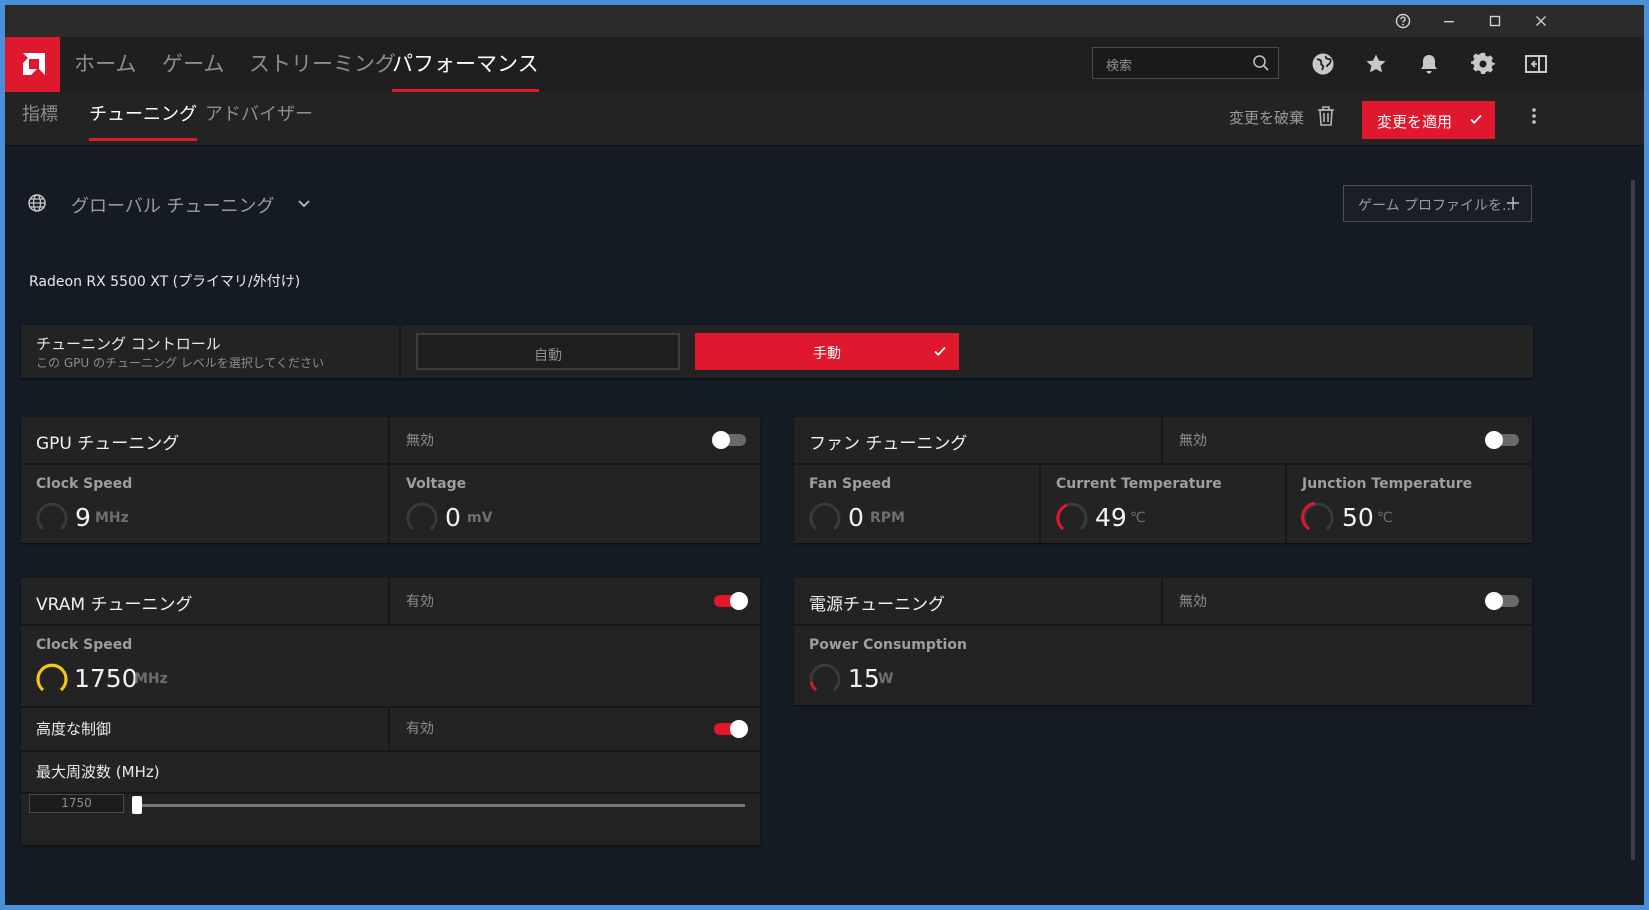 Image resolution: width=1649 pixels, height=910 pixels. I want to click on manual-mode-button: 手動, so click(827, 351).